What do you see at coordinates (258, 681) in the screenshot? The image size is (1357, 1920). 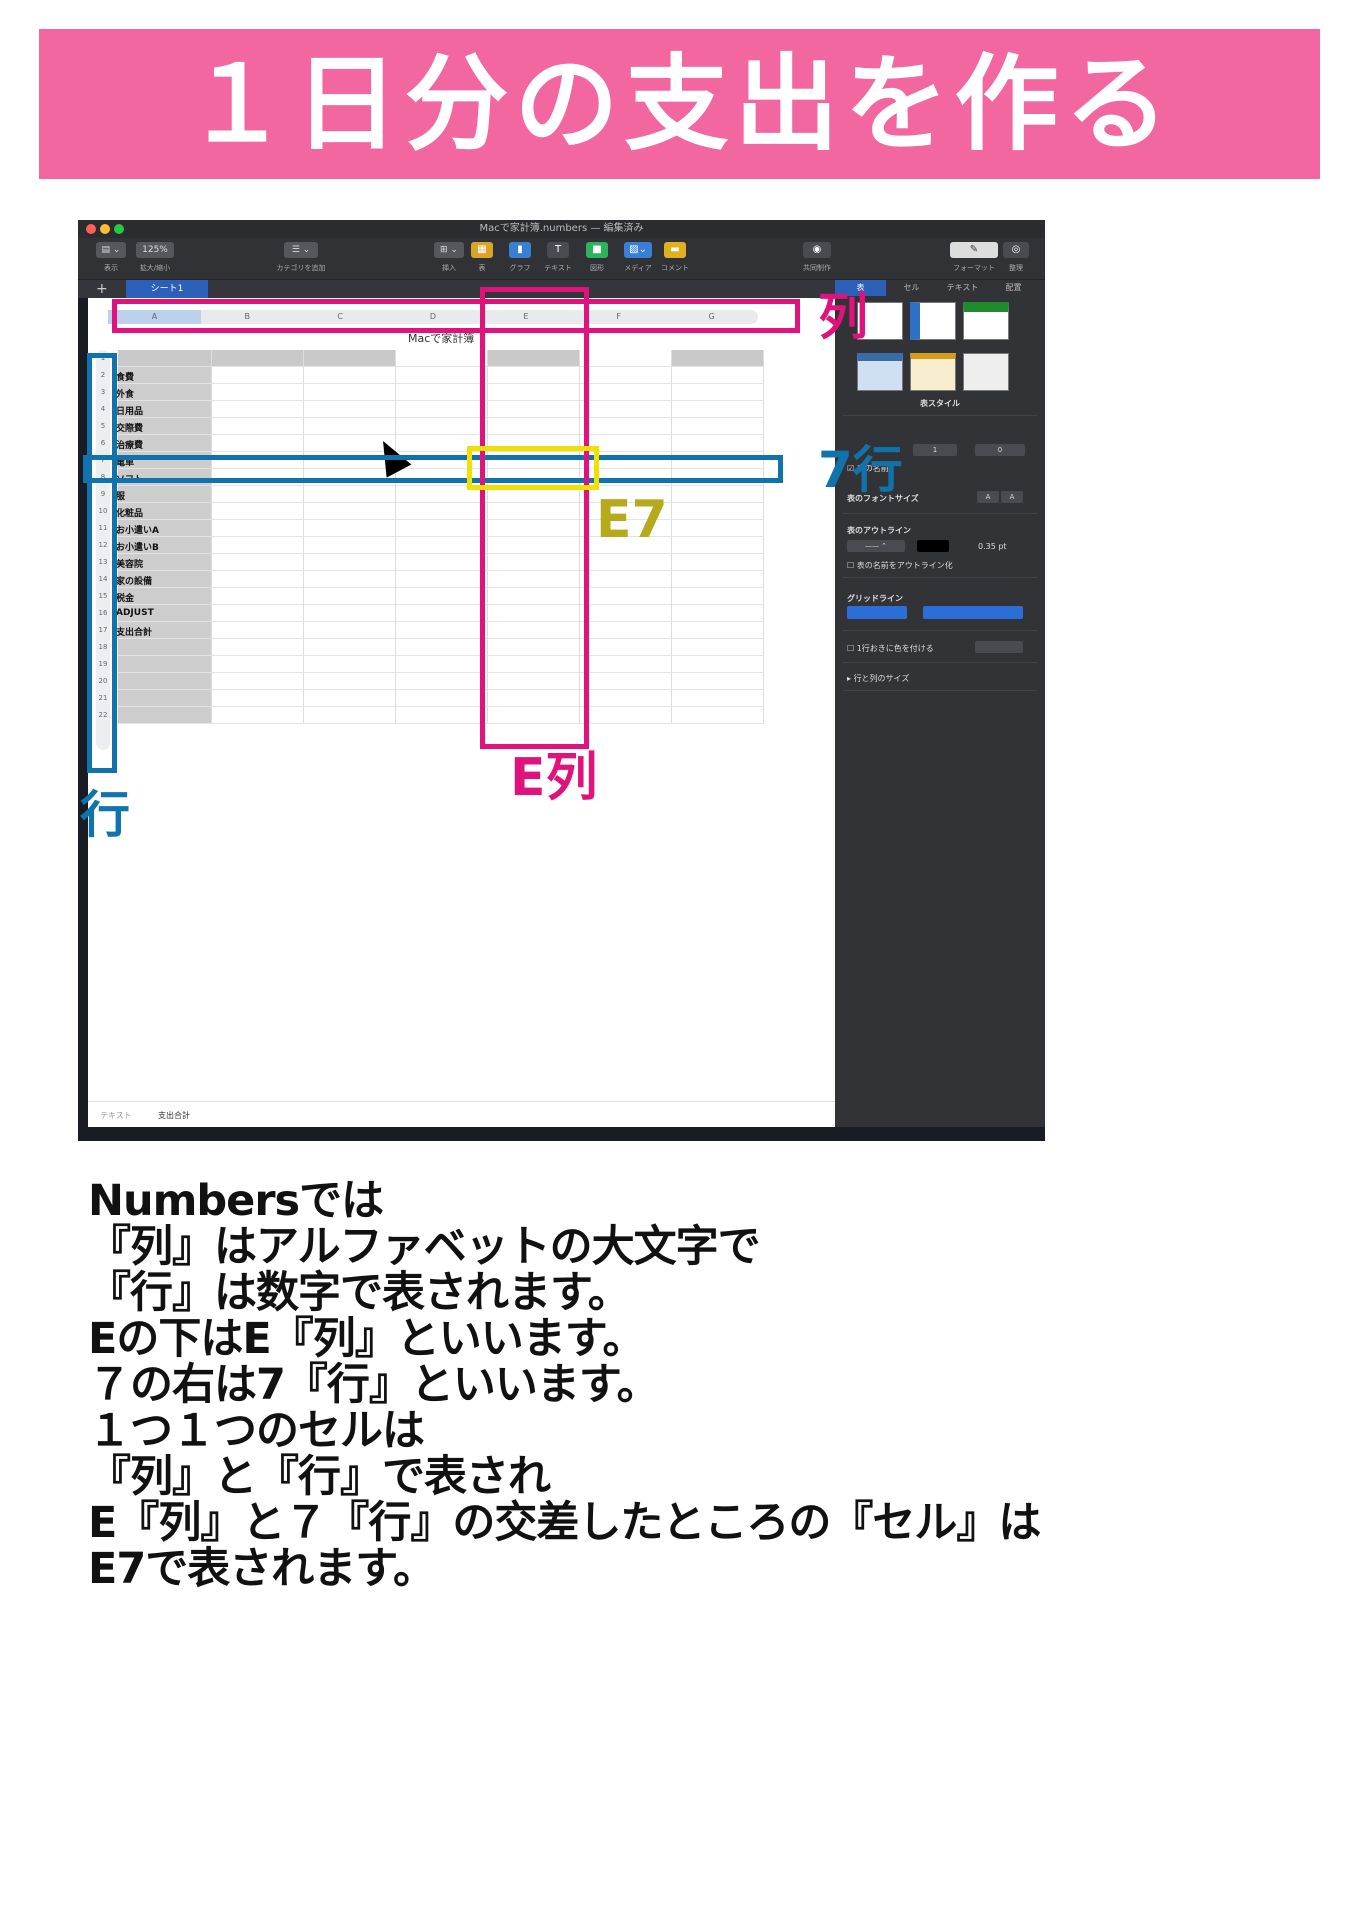 I see `cell-B20` at bounding box center [258, 681].